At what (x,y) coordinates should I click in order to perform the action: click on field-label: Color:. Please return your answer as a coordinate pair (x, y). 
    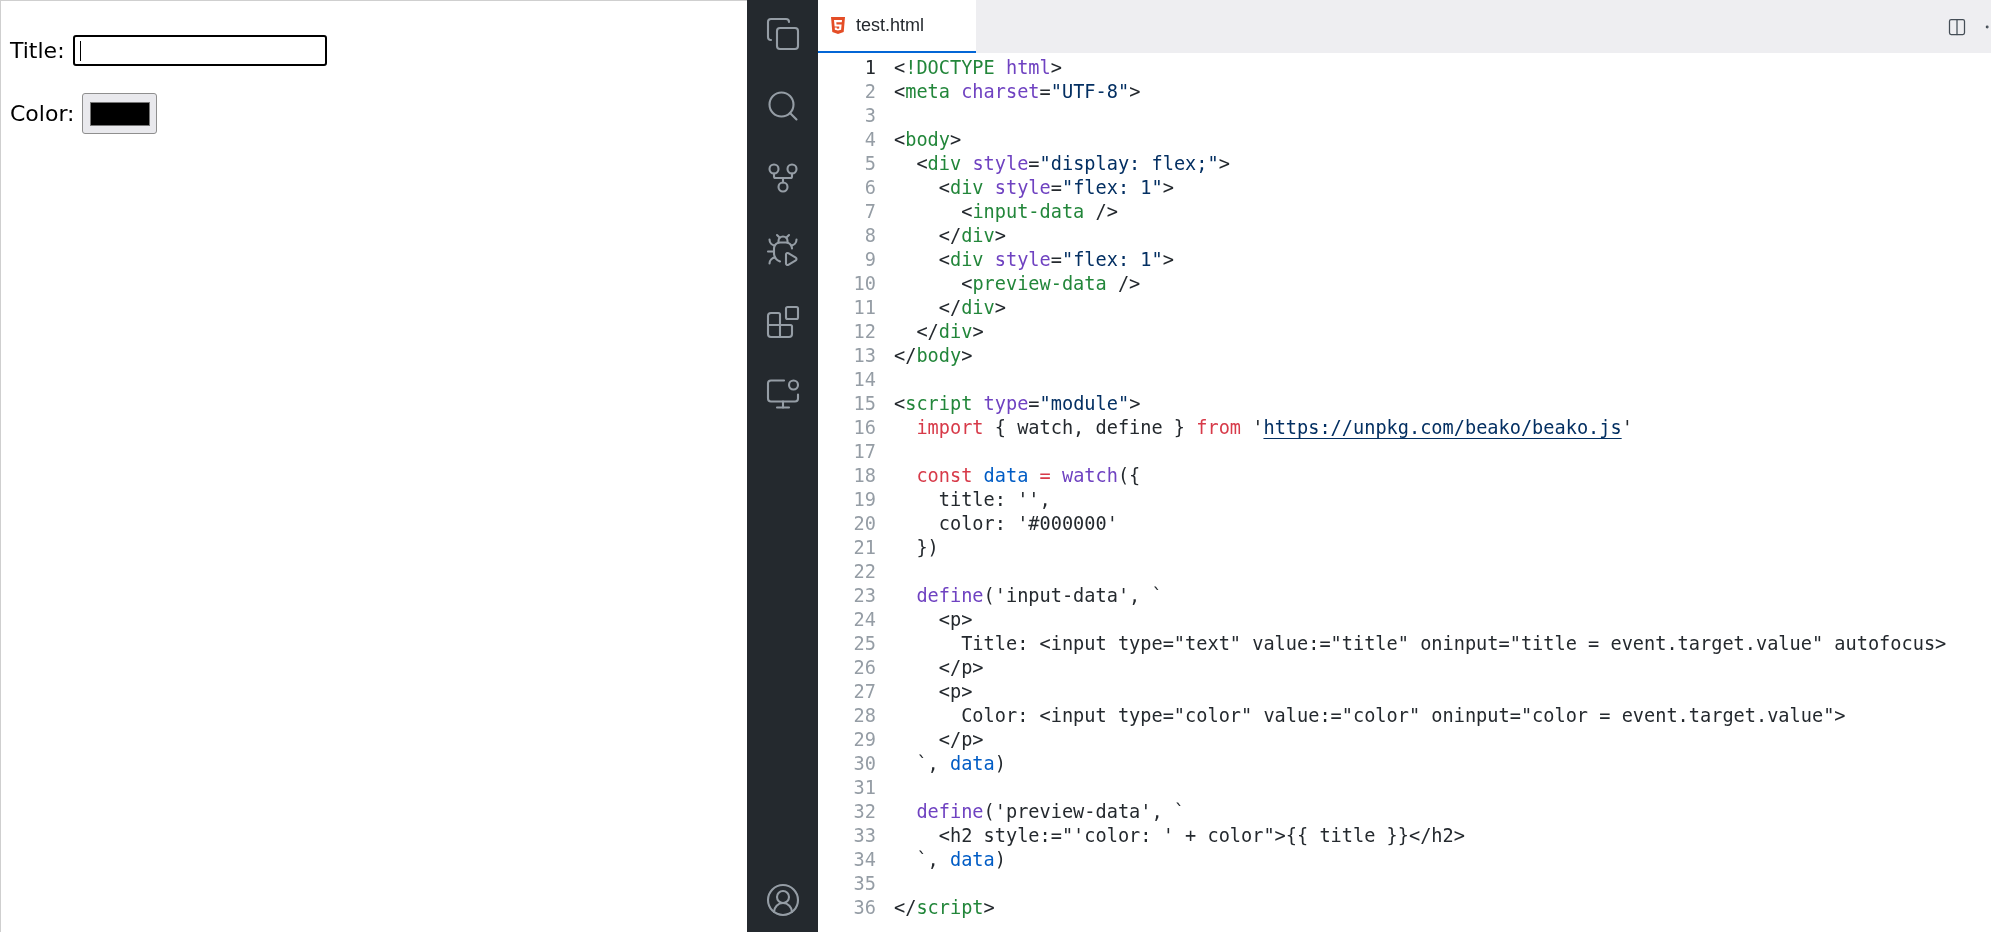
    Looking at the image, I should click on (42, 114).